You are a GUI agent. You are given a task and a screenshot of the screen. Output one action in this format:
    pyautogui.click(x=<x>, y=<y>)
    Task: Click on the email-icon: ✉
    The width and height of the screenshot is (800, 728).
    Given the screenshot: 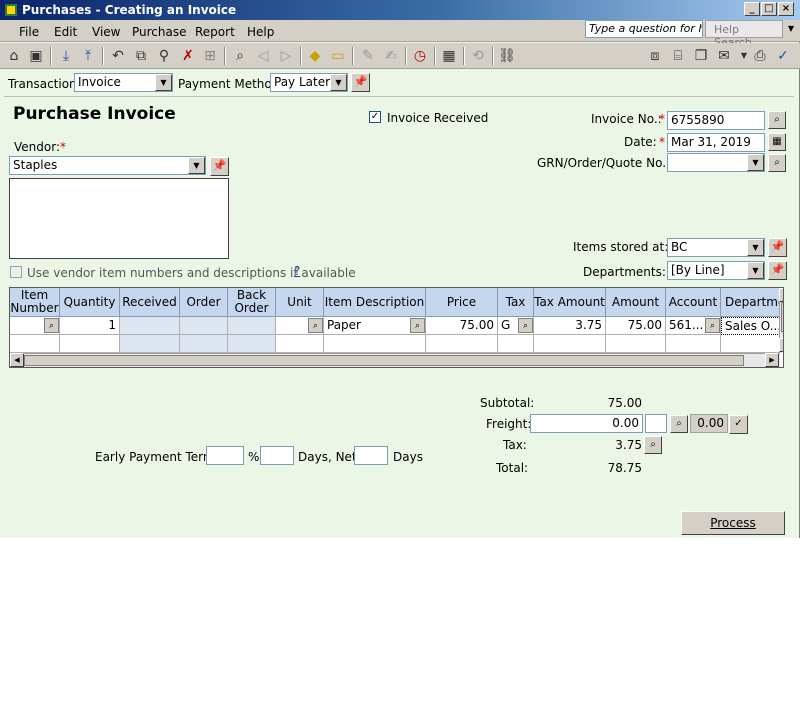 What is the action you would take?
    pyautogui.click(x=724, y=56)
    